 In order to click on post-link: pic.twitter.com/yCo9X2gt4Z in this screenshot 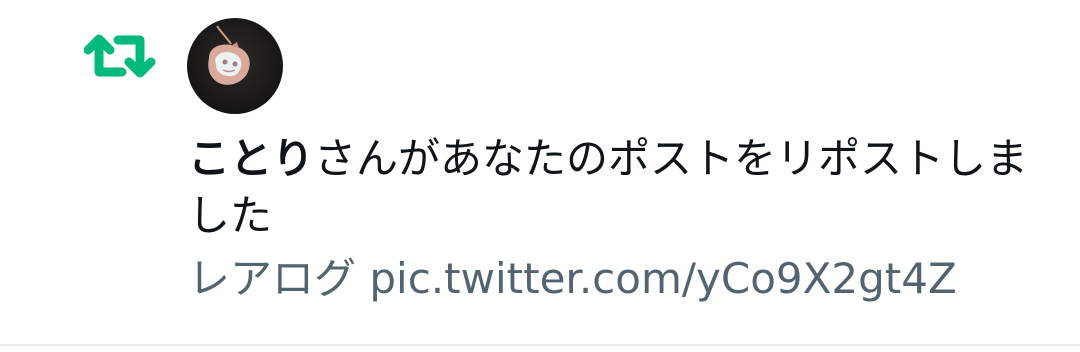, I will do `click(662, 278)`.